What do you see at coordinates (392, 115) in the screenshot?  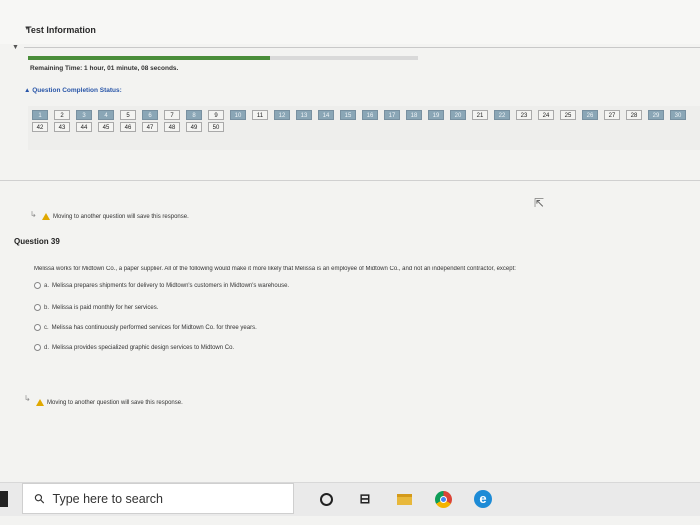 I see `question-status-box: 17` at bounding box center [392, 115].